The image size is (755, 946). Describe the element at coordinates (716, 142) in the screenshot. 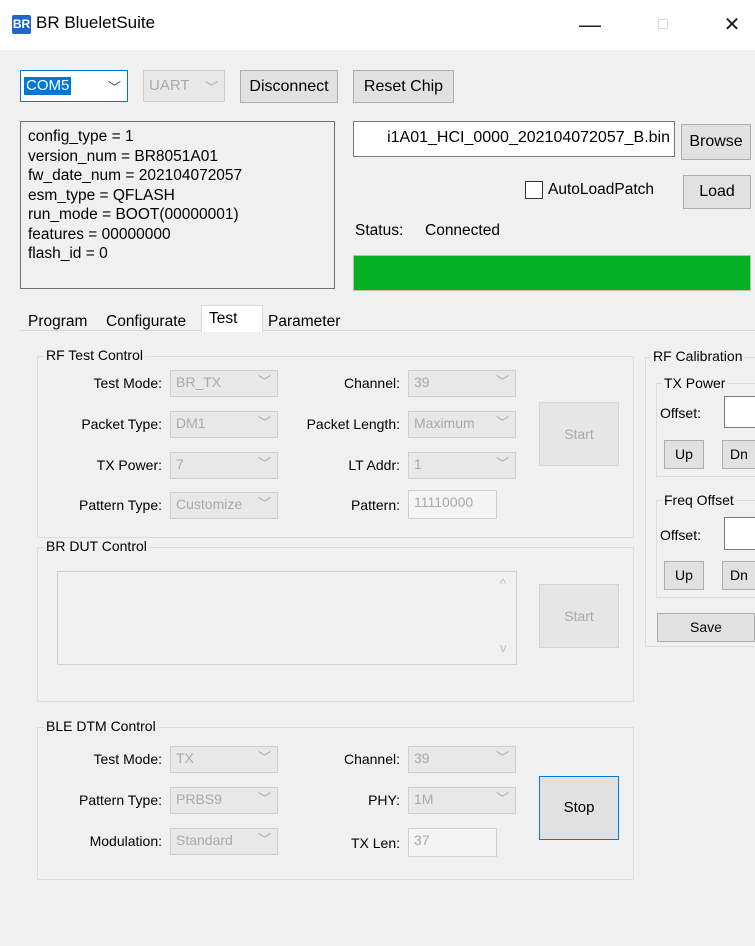

I see `browse-button: Browse` at that location.